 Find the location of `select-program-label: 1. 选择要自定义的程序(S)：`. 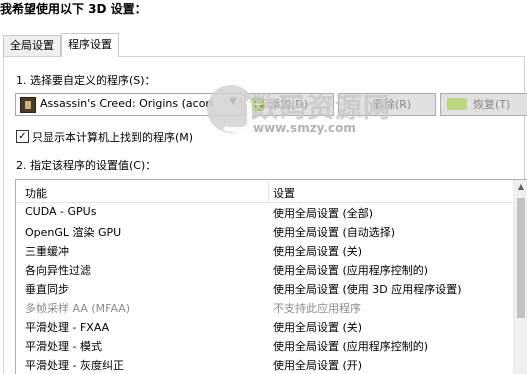

select-program-label: 1. 选择要自定义的程序(S)： is located at coordinates (86, 80).